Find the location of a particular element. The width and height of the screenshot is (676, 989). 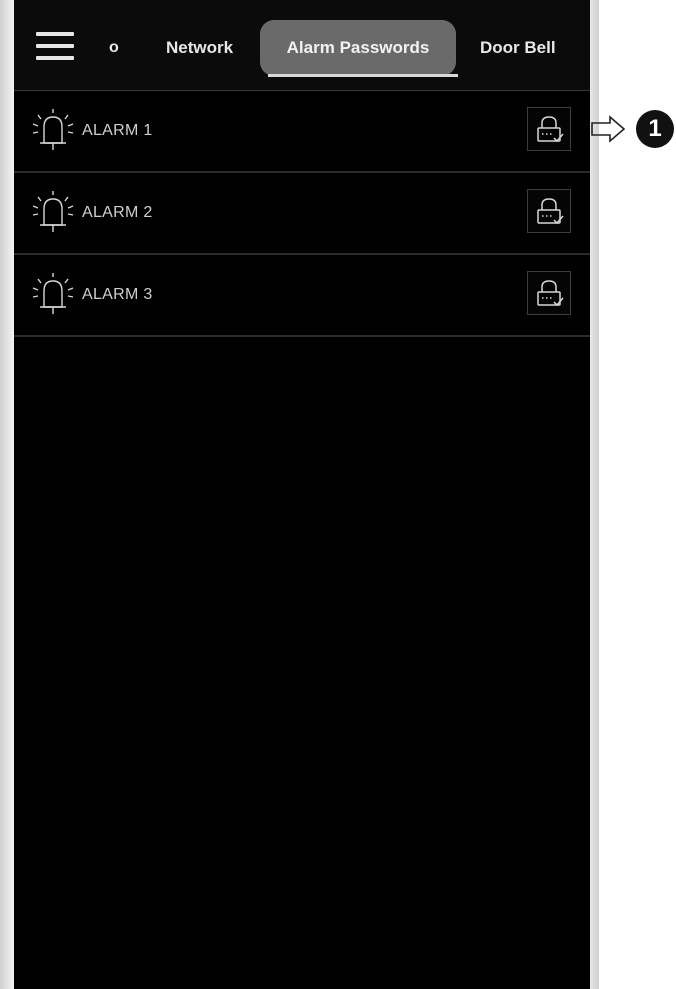

alarm-label: ALARM 2 is located at coordinates (117, 212).